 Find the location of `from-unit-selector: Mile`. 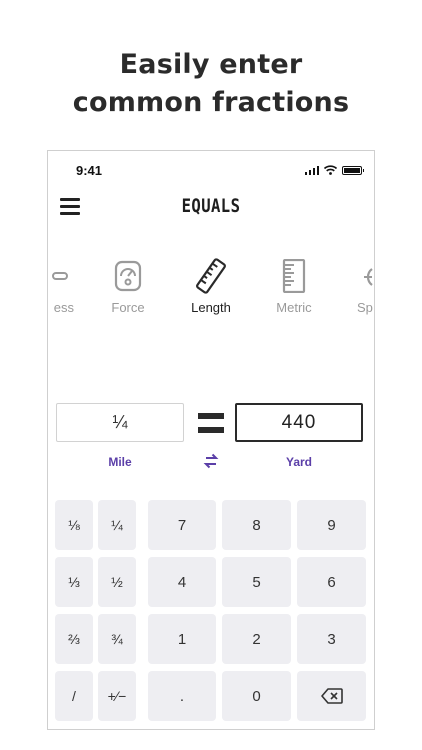

from-unit-selector: Mile is located at coordinates (120, 462).